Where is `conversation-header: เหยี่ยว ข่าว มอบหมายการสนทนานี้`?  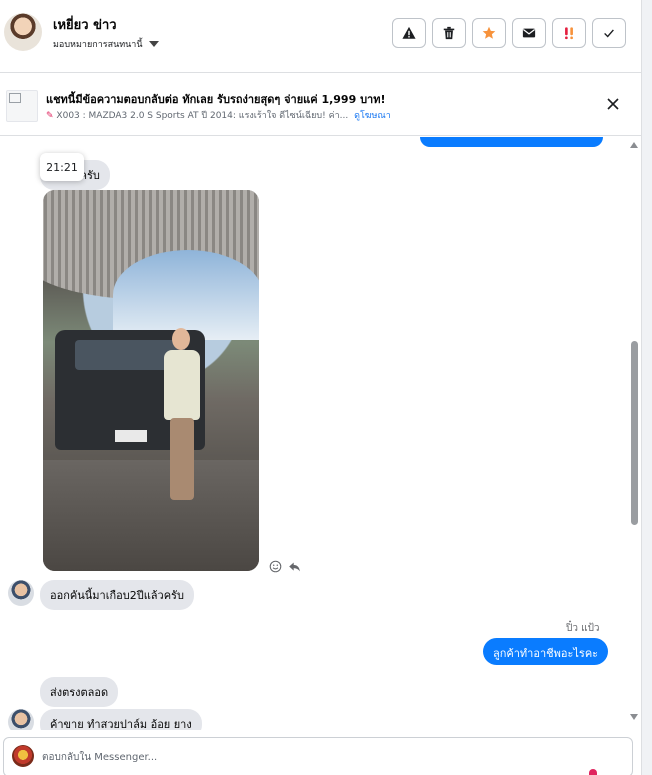
conversation-header: เหยี่ยว ข่าว มอบหมายการสนทนานี้ is located at coordinates (320, 36).